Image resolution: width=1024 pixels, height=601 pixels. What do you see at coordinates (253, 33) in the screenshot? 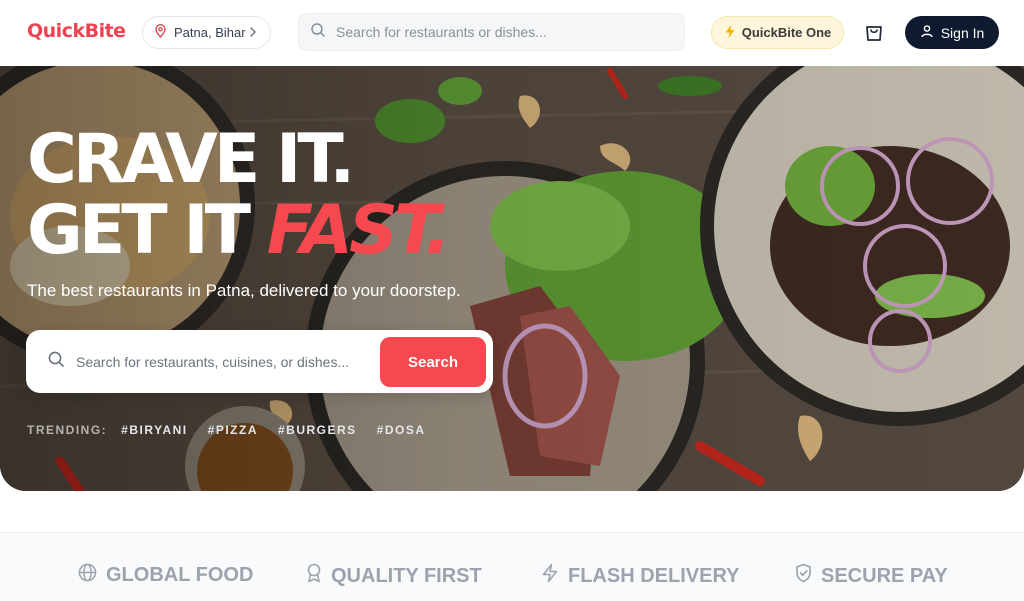
I see `chevron-right-icon` at bounding box center [253, 33].